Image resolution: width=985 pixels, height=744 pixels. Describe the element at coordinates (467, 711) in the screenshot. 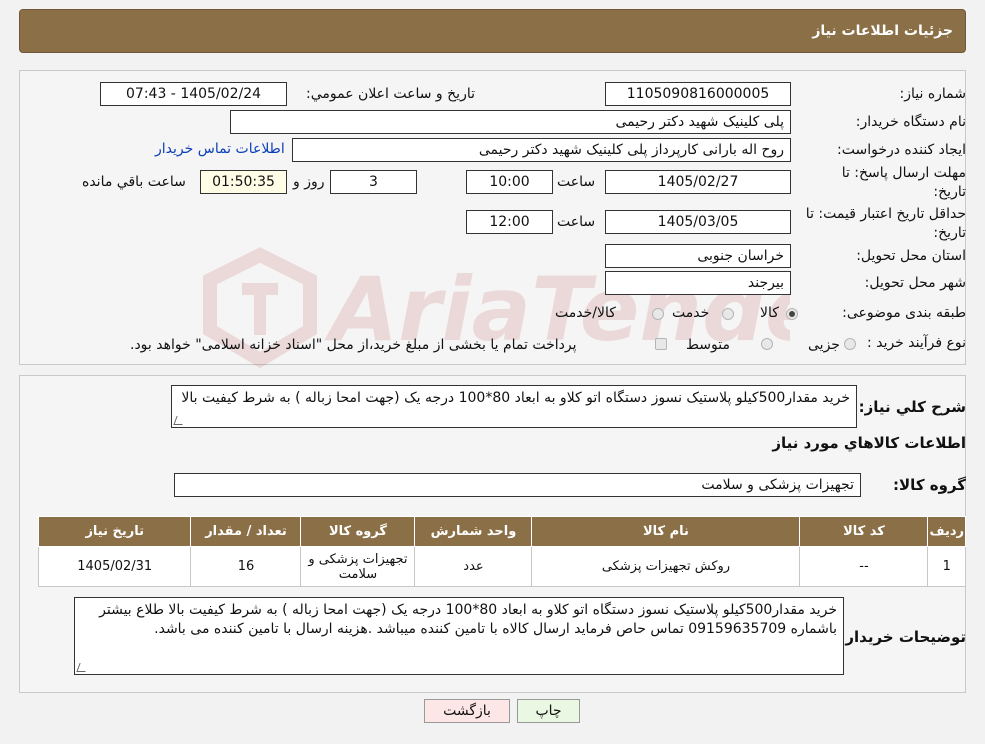

I see `back-button: بازگشت` at that location.